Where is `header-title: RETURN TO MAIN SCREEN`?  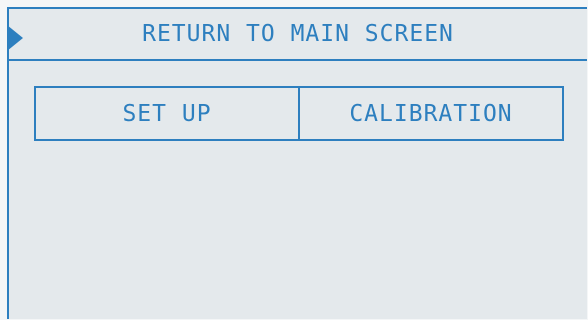
header-title: RETURN TO MAIN SCREEN is located at coordinates (298, 34).